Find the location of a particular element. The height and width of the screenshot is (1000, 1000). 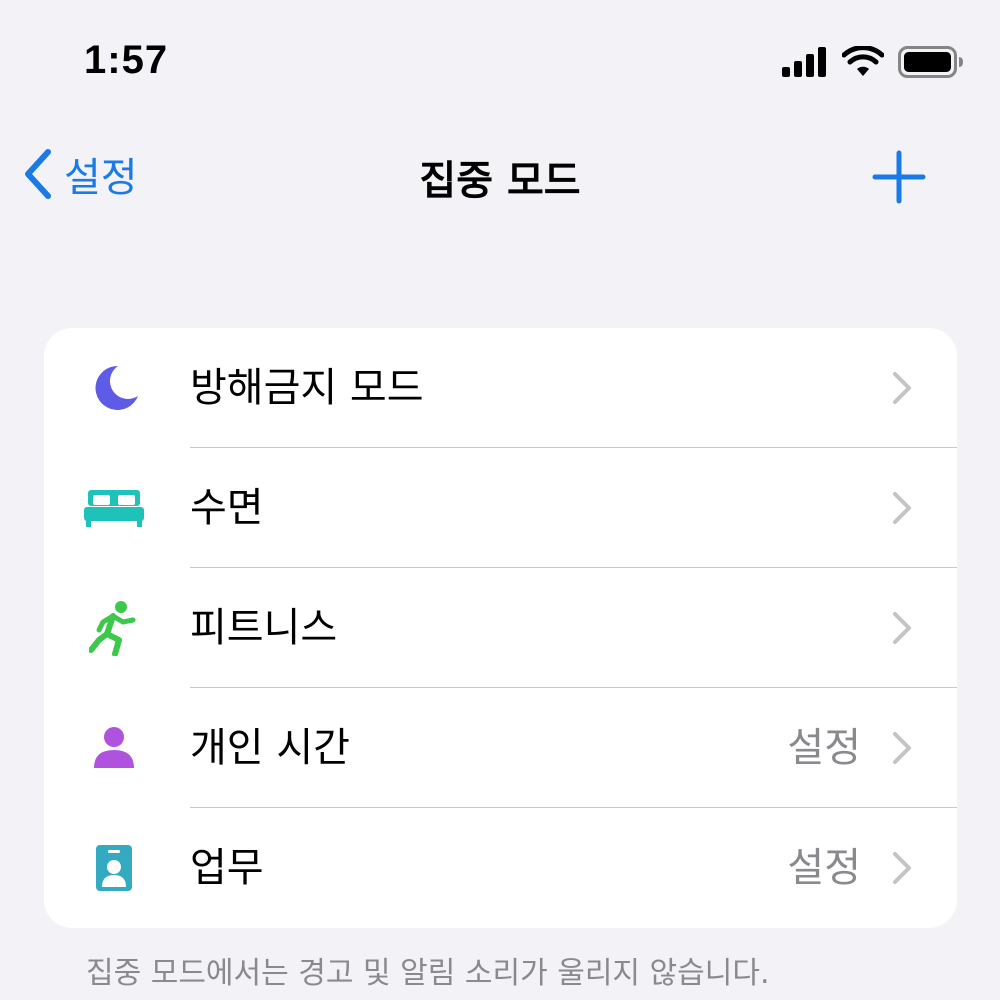

focus-item-sleep: 수면 is located at coordinates (500, 508).